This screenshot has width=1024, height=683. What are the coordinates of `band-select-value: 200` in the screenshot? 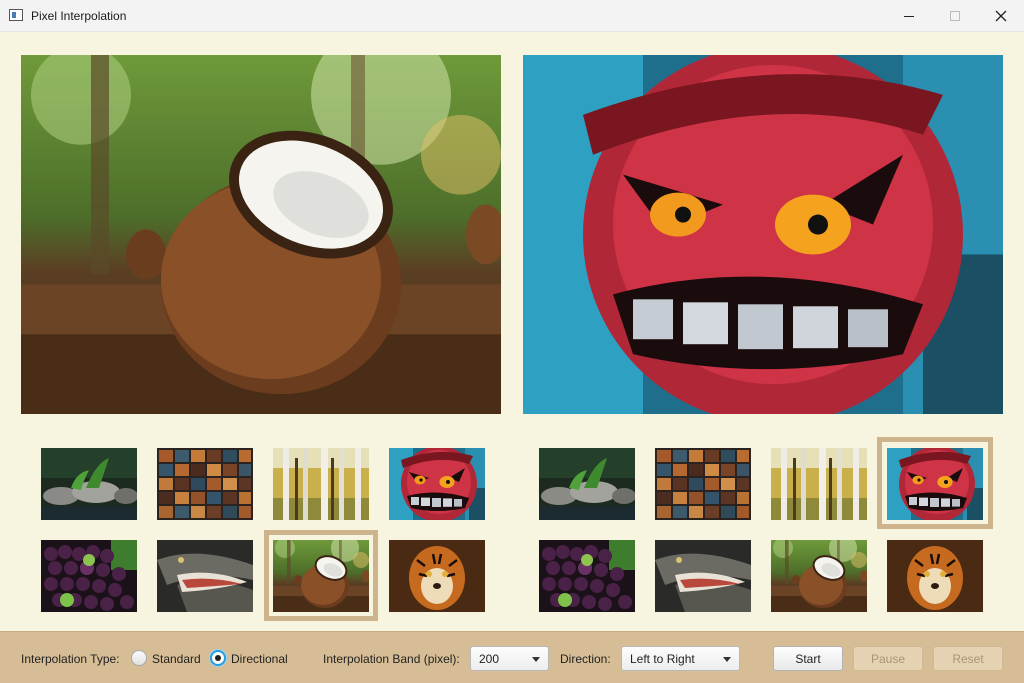 It's located at (489, 659).